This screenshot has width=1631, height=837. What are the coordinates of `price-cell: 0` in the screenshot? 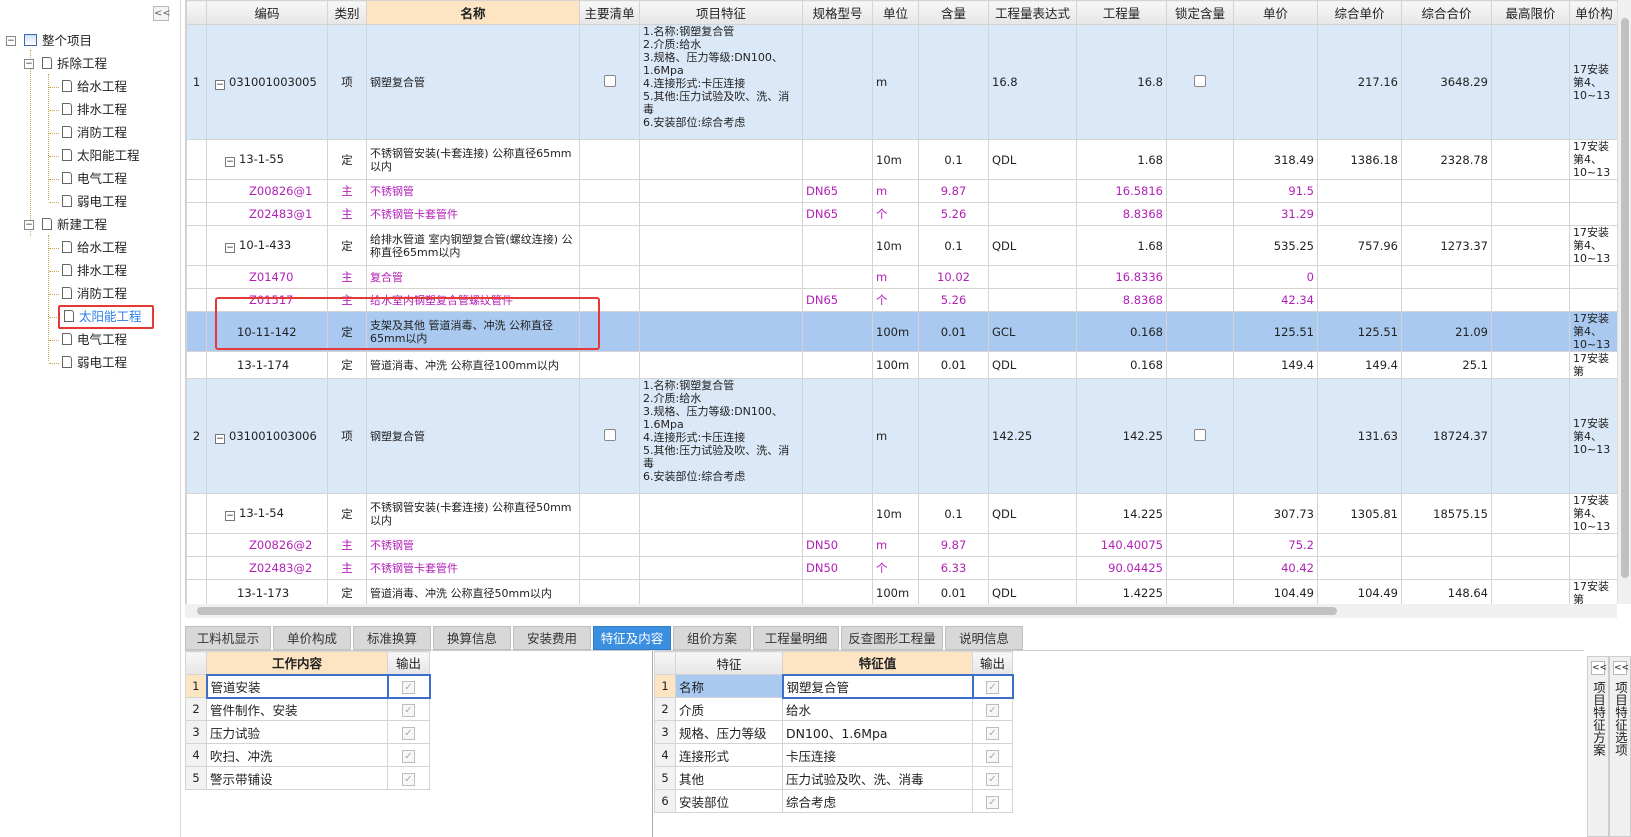 It's located at (1275, 277).